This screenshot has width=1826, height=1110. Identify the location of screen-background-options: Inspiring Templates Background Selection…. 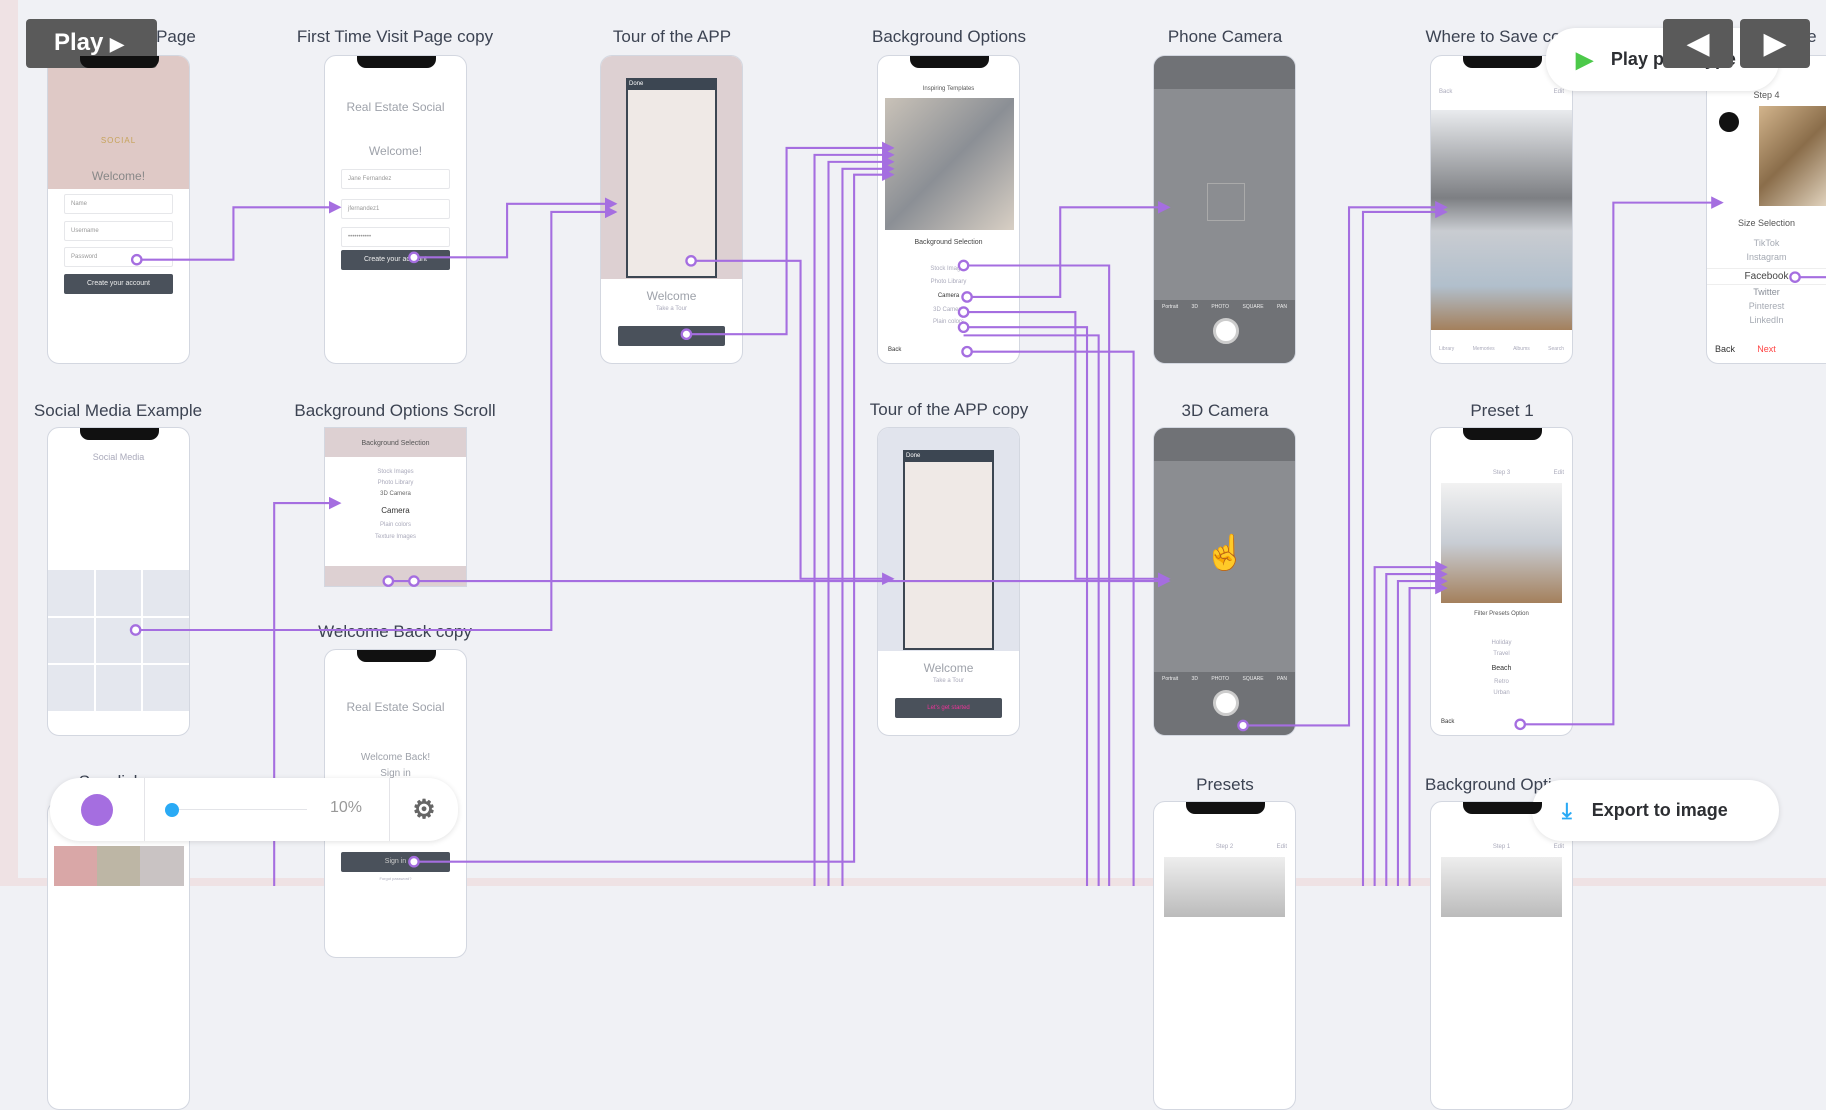
(948, 209).